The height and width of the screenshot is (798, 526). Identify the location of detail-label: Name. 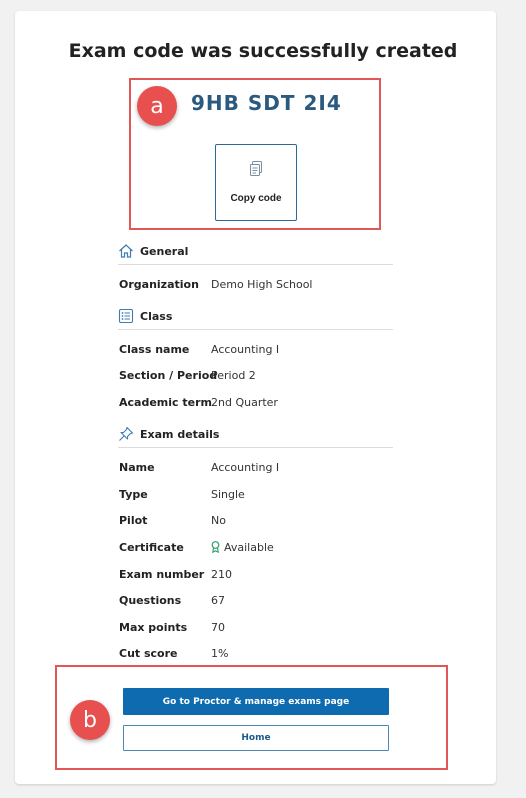
(137, 467).